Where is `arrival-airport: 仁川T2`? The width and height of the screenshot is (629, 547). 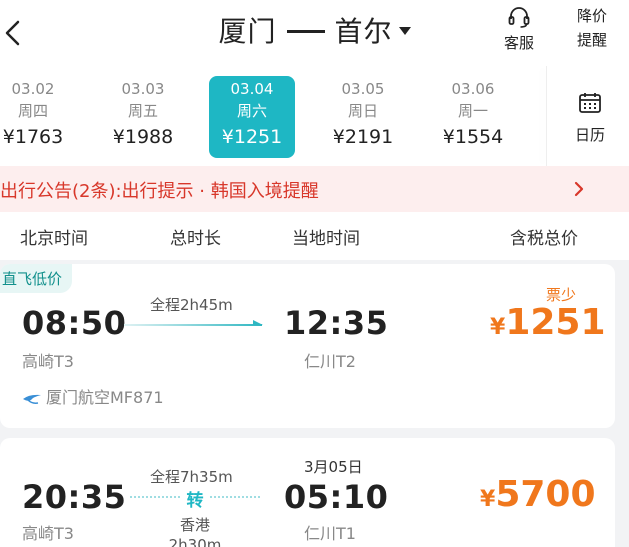
arrival-airport: 仁川T2 is located at coordinates (330, 361).